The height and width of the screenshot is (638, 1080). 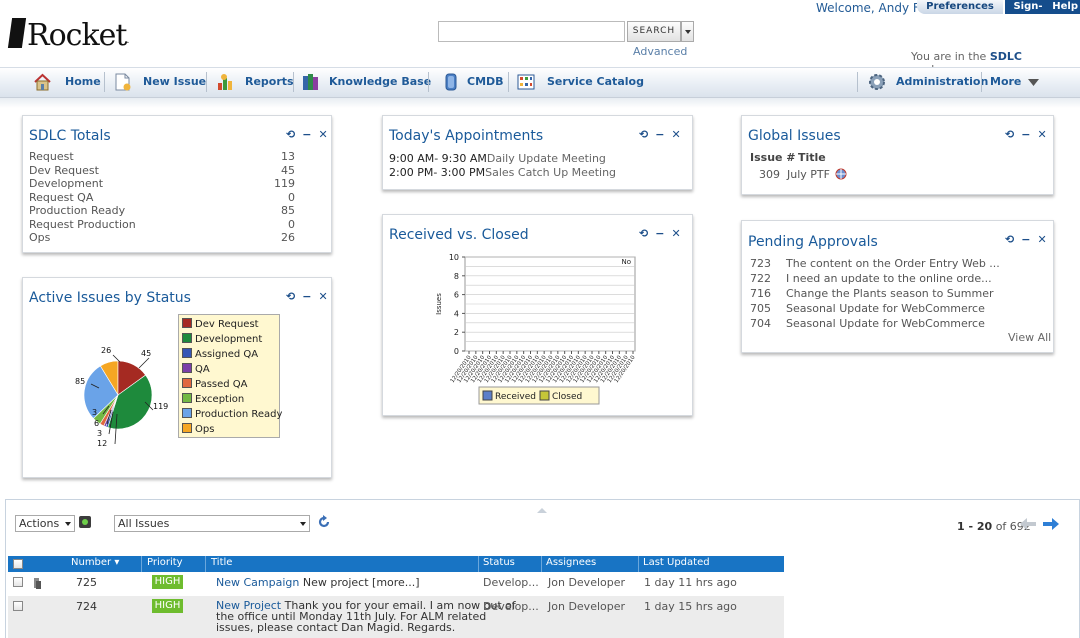 What do you see at coordinates (39, 237) in the screenshot?
I see `sdlc-total-label: Ops` at bounding box center [39, 237].